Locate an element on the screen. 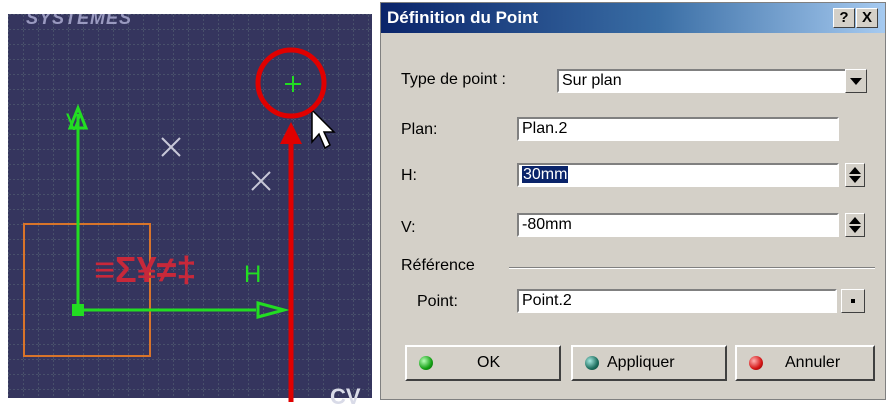  reference-group-label: Référence is located at coordinates (438, 265).